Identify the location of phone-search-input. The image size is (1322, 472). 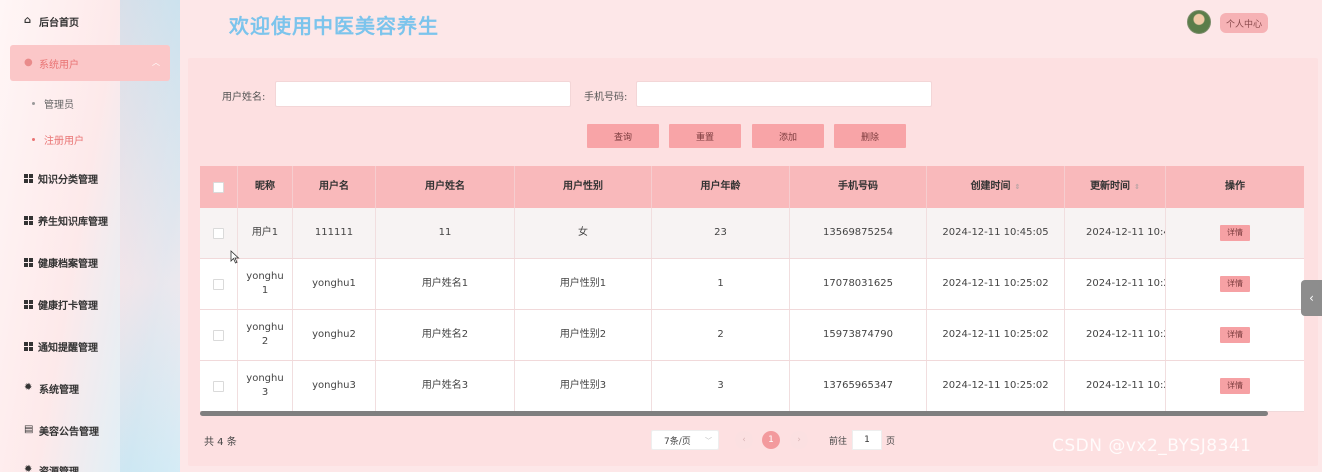
(784, 94).